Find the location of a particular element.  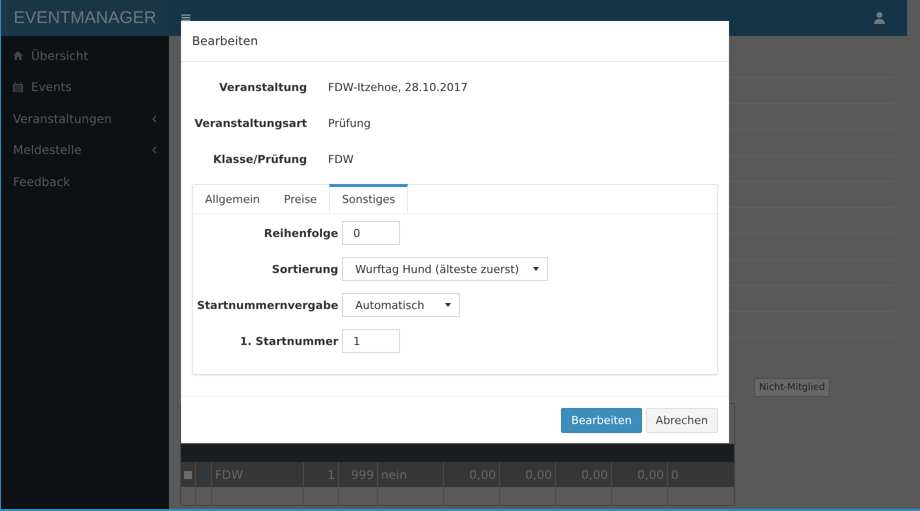

sidebar-item: Meldestelle is located at coordinates (85, 150).